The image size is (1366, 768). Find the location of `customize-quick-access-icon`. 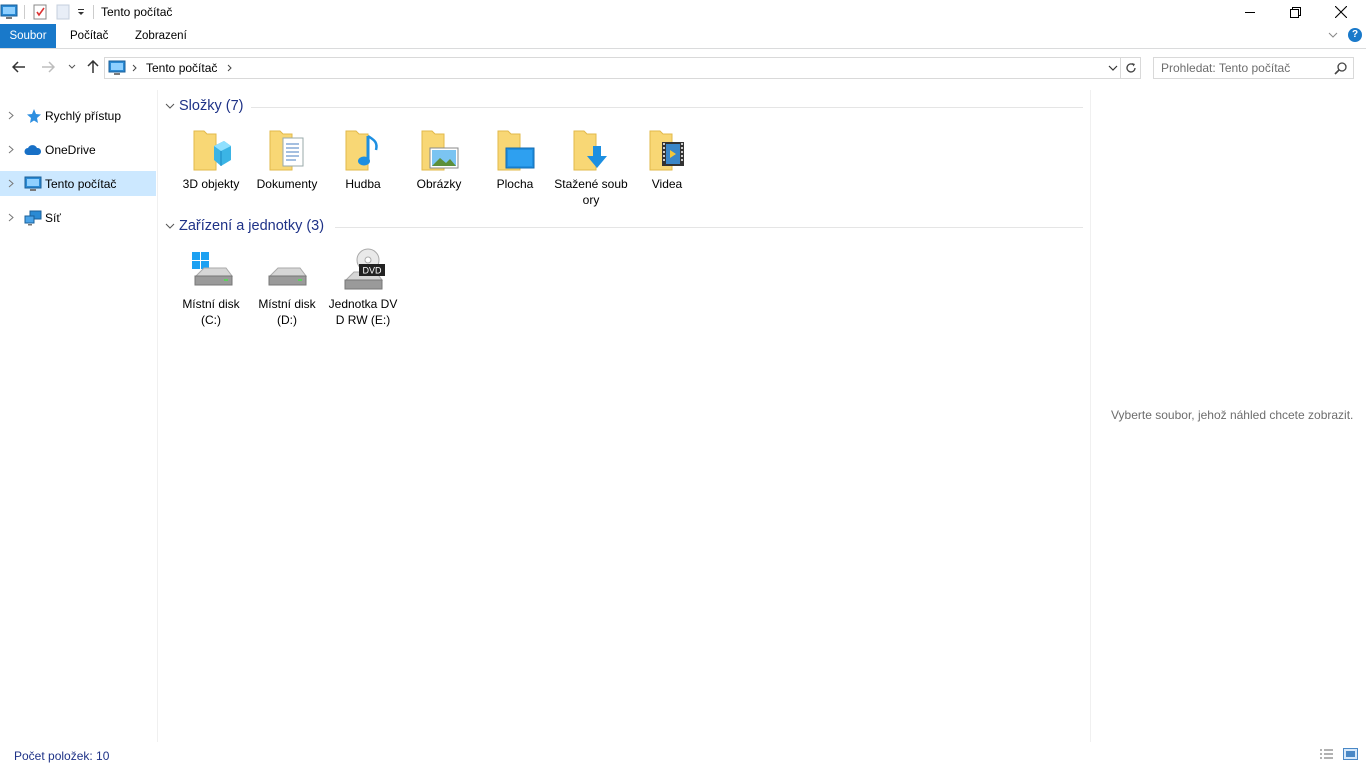

customize-quick-access-icon is located at coordinates (81, 12).